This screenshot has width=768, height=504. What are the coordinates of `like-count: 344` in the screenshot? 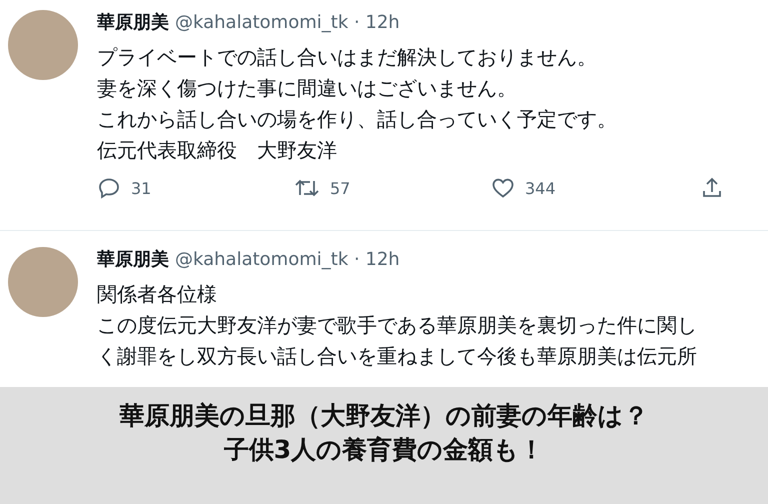 It's located at (540, 188).